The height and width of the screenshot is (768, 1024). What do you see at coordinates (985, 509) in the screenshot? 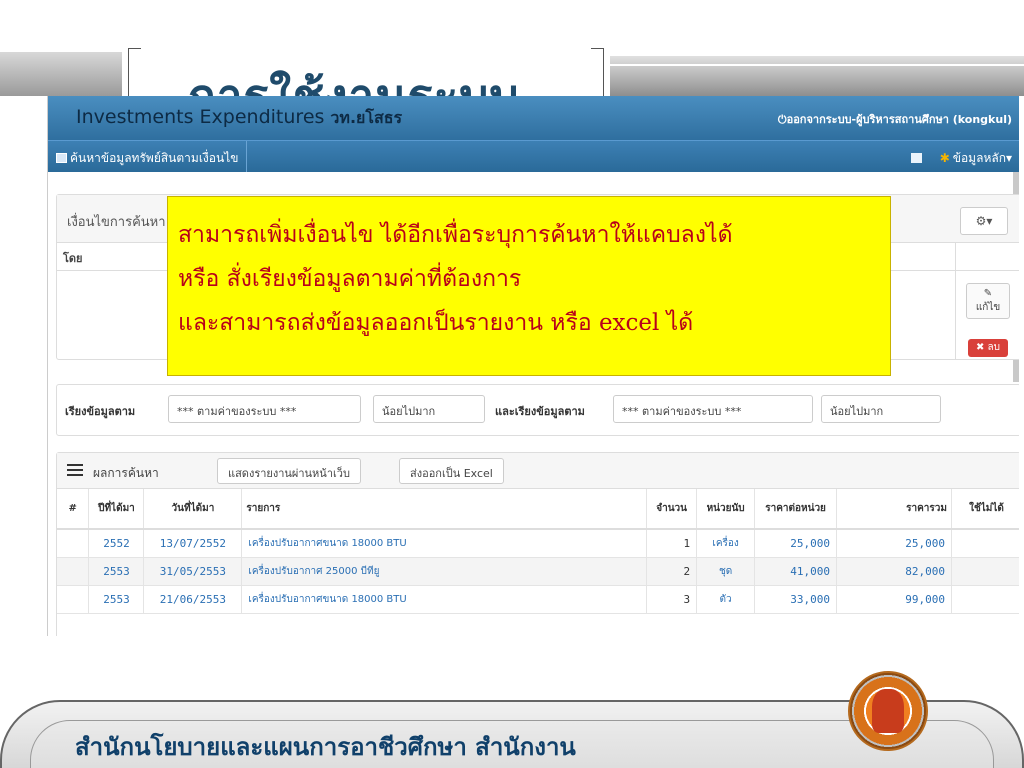
I see `col-unusable: ใช้ไม่ได้` at bounding box center [985, 509].